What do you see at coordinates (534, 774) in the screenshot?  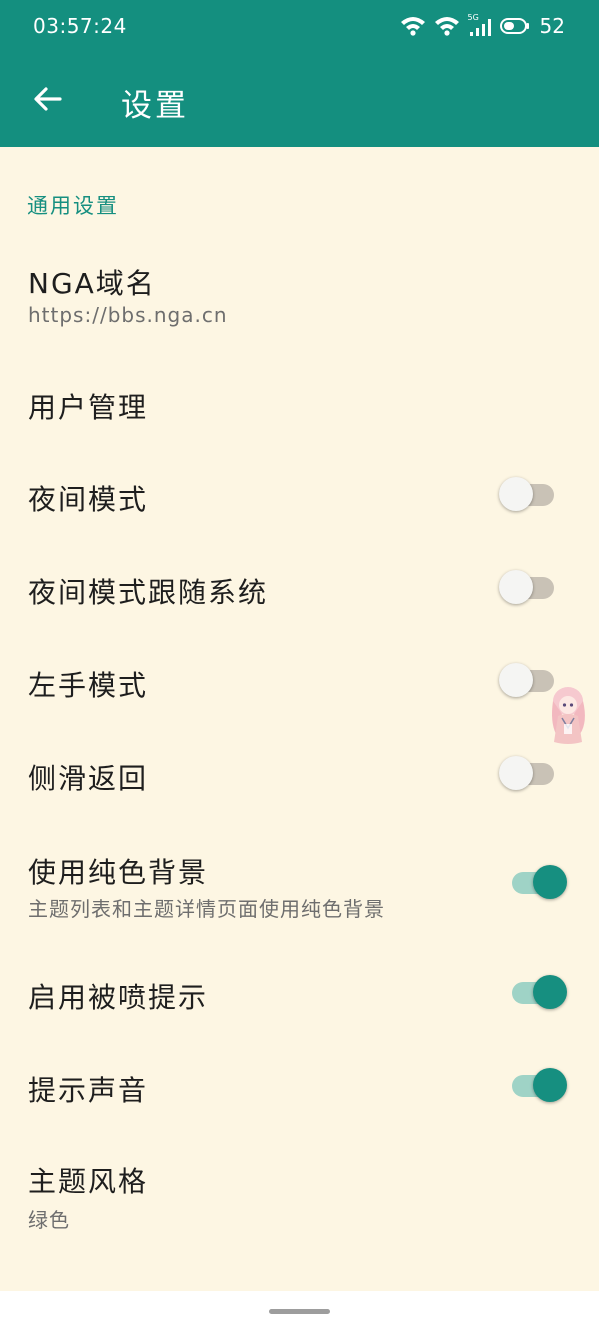 I see `swipe-back-switch` at bounding box center [534, 774].